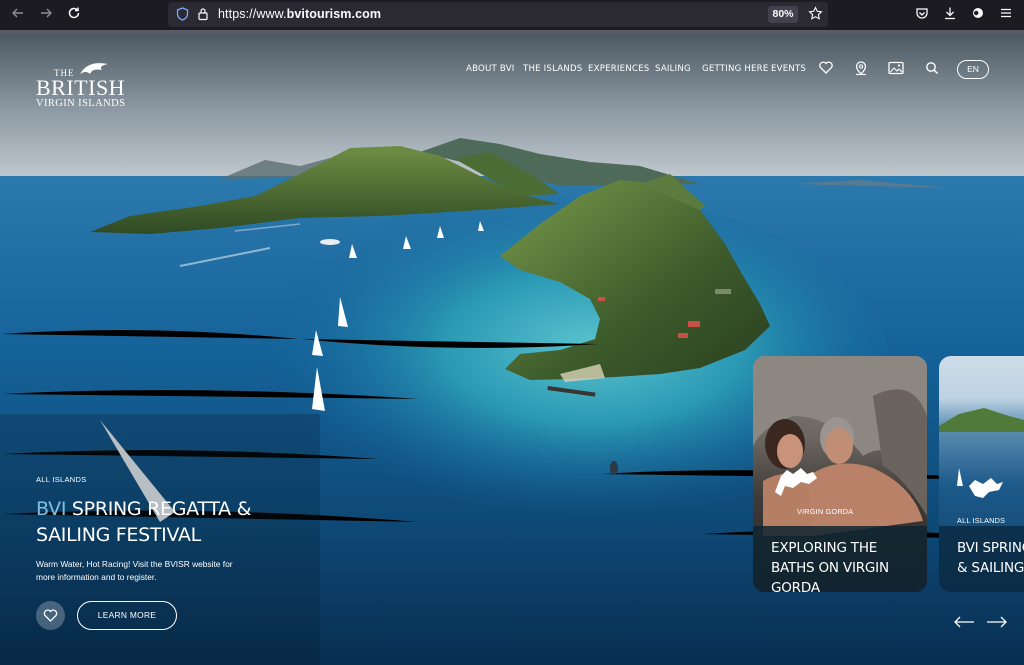 The image size is (1024, 665). I want to click on url-host: bvitourism.com, so click(334, 14).